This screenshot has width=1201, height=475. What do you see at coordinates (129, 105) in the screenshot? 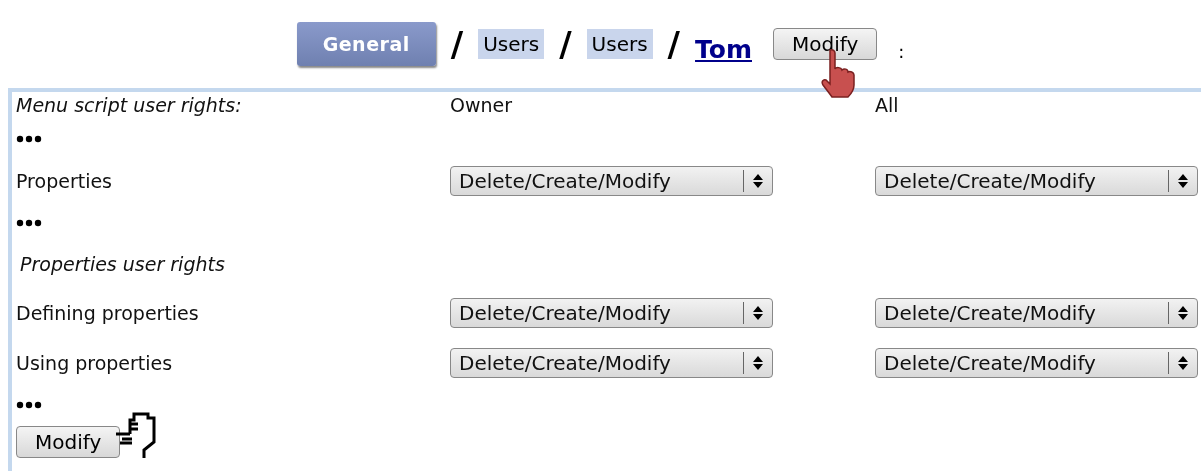
I see `section-heading: Menu script user rights:` at bounding box center [129, 105].